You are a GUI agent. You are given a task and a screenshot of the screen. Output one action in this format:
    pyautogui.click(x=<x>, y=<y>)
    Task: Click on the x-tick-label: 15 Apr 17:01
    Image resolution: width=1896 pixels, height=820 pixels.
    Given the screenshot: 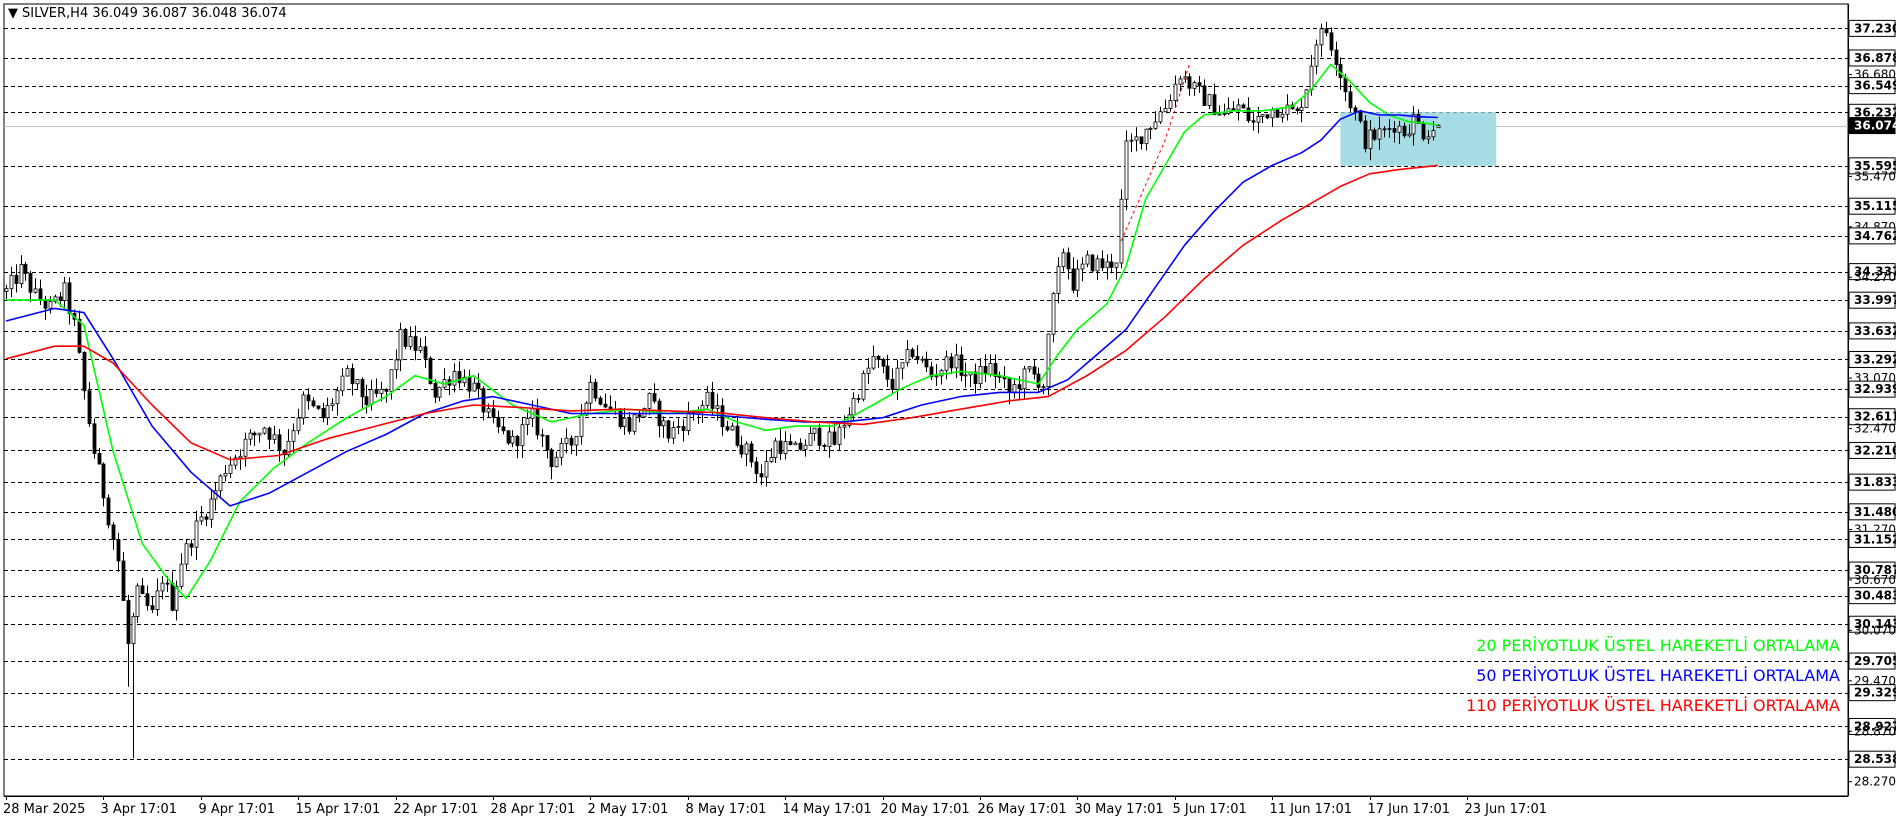 What is the action you would take?
    pyautogui.click(x=338, y=809)
    